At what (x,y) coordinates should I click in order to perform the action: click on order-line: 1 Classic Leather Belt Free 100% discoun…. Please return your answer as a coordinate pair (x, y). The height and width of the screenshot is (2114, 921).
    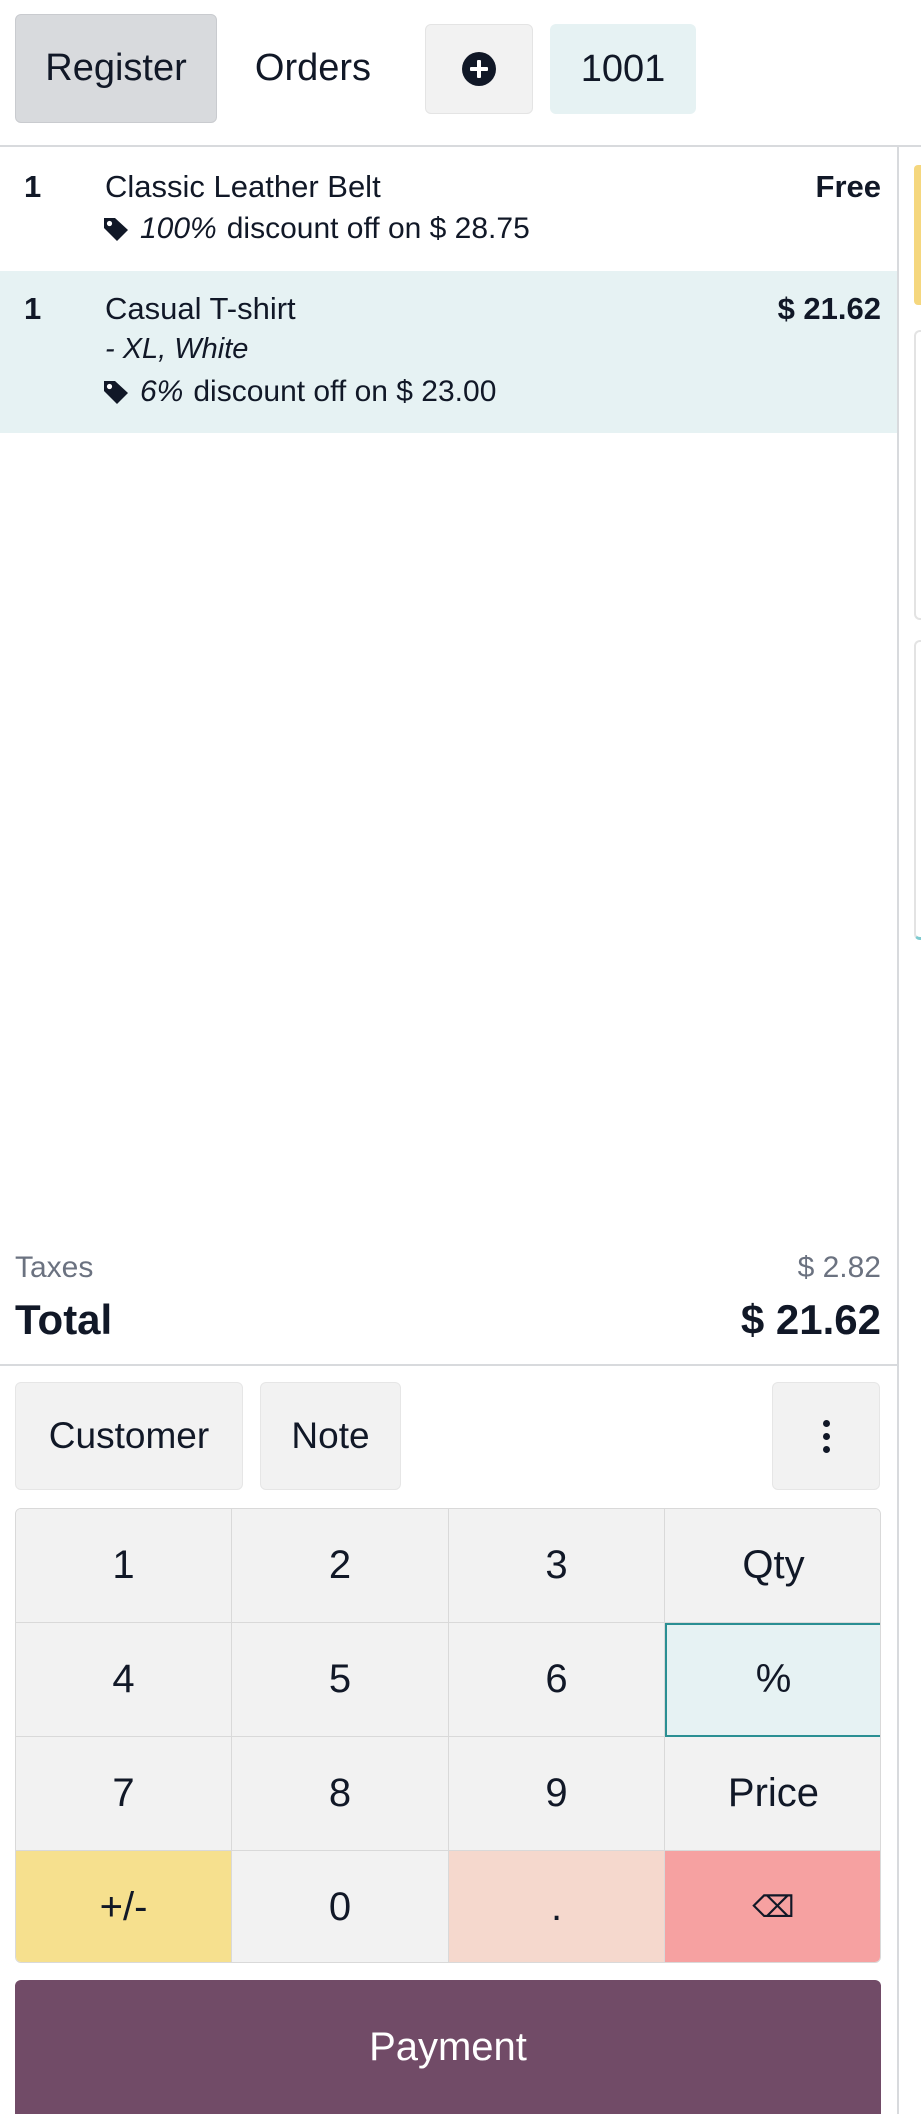
    Looking at the image, I should click on (448, 210).